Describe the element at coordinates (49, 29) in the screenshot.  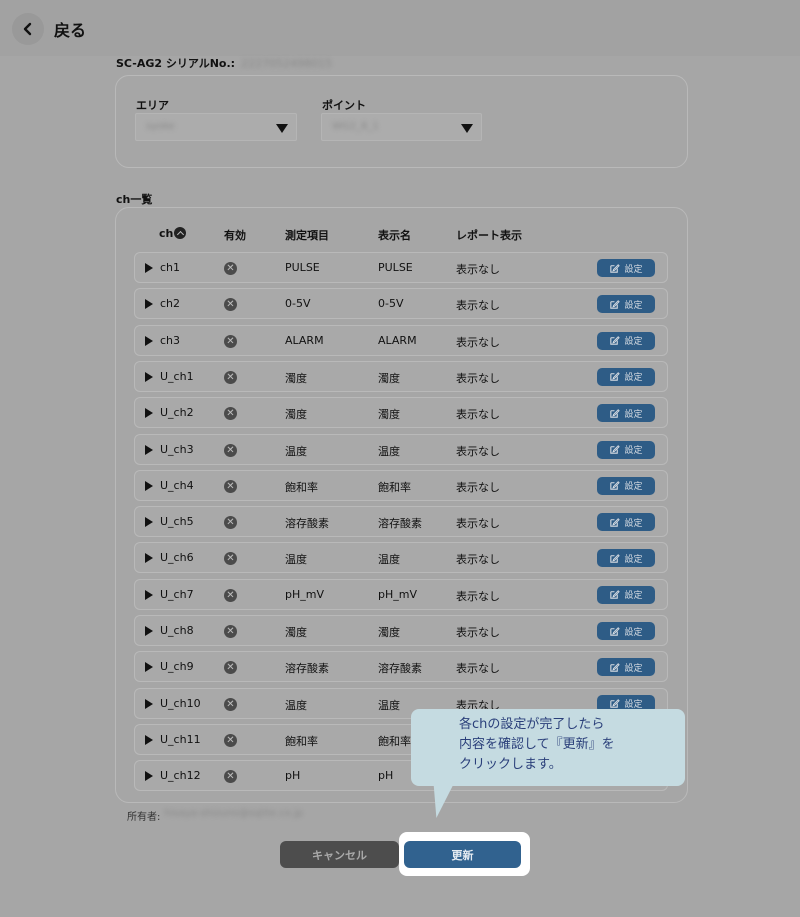
I see `back-button: 戻る` at that location.